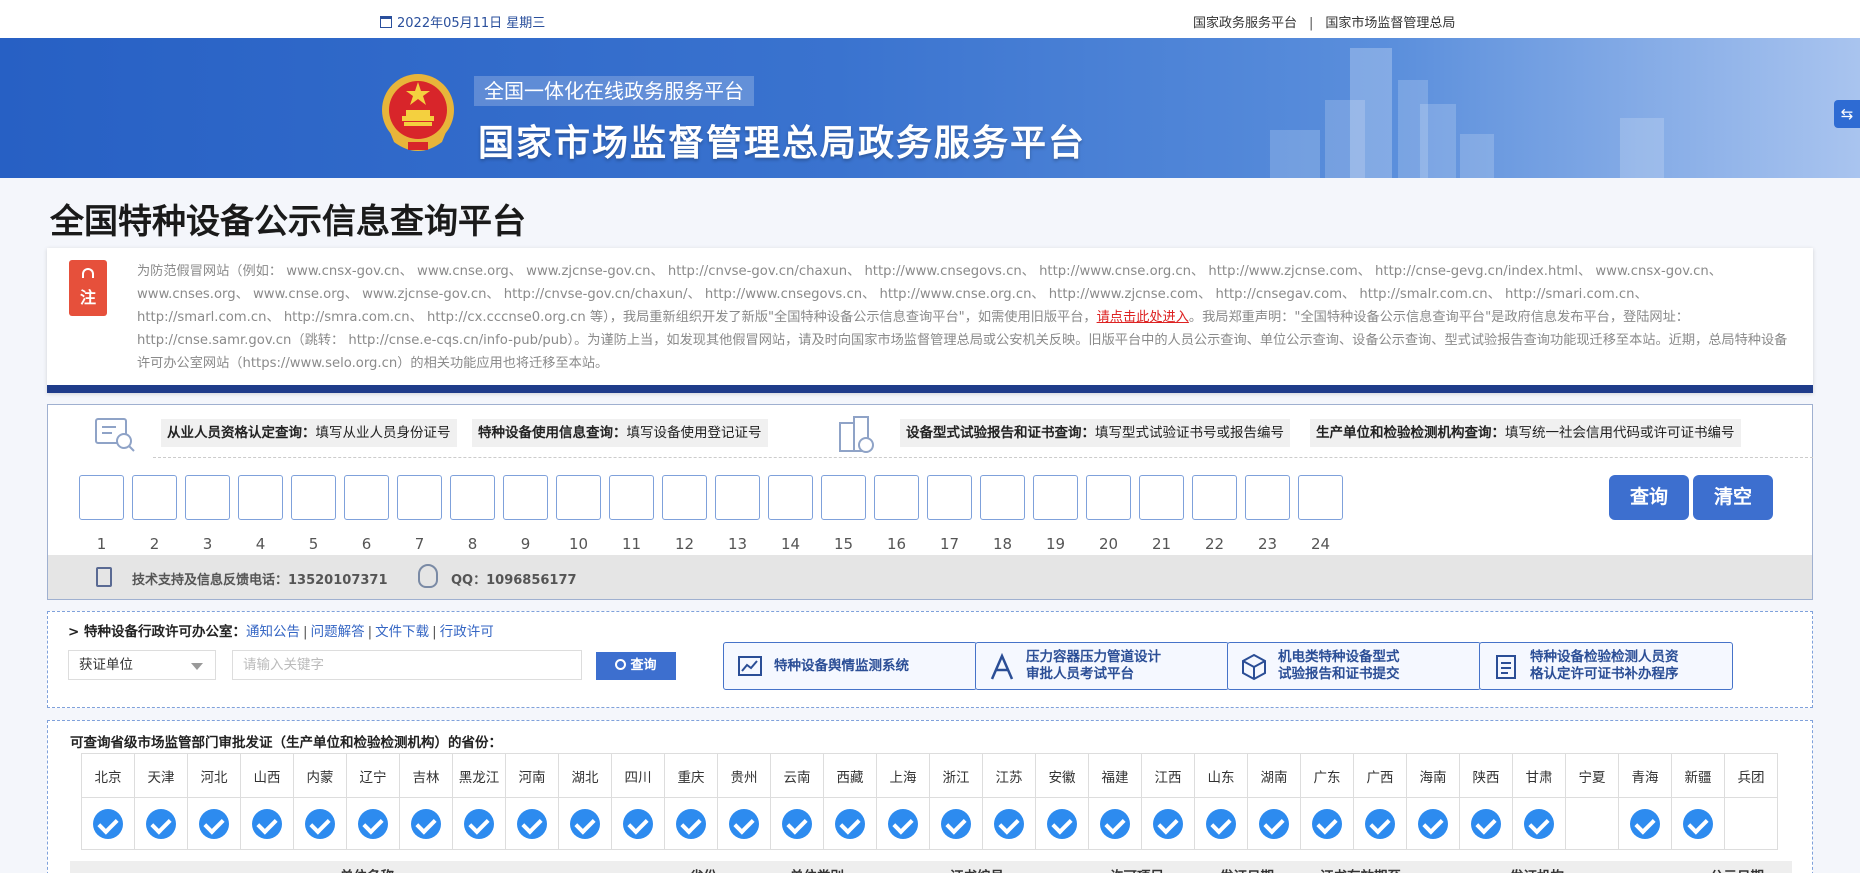 Image resolution: width=1860 pixels, height=873 pixels. What do you see at coordinates (402, 632) in the screenshot?
I see `link-downloads: 文件下载` at bounding box center [402, 632].